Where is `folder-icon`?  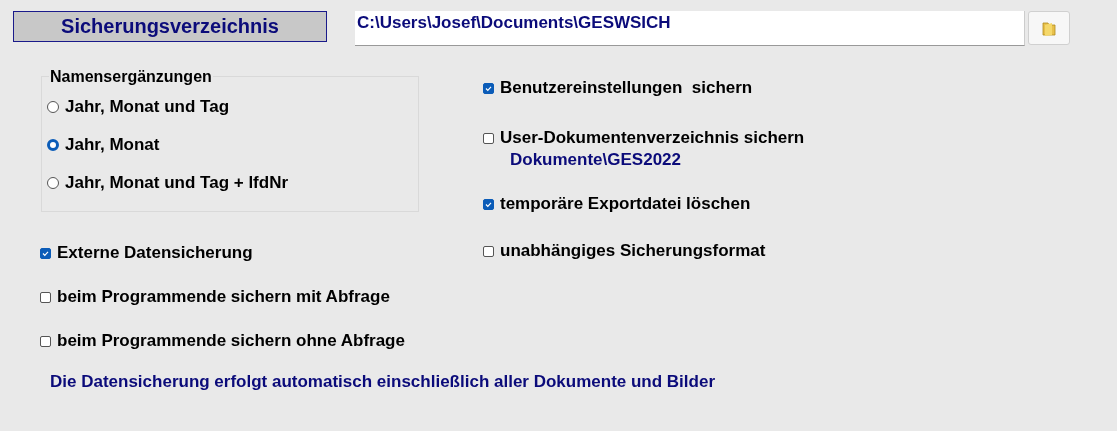
folder-icon is located at coordinates (1049, 28).